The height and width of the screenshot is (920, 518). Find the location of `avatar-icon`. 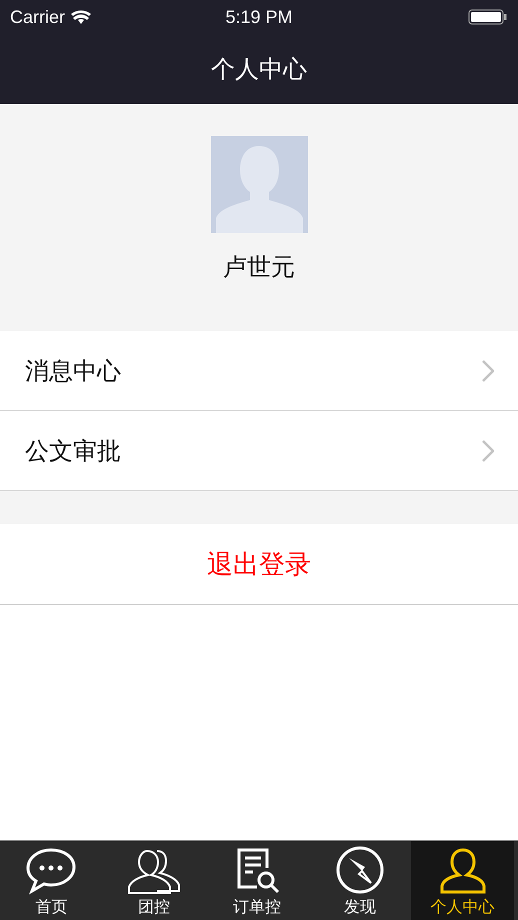

avatar-icon is located at coordinates (259, 184).